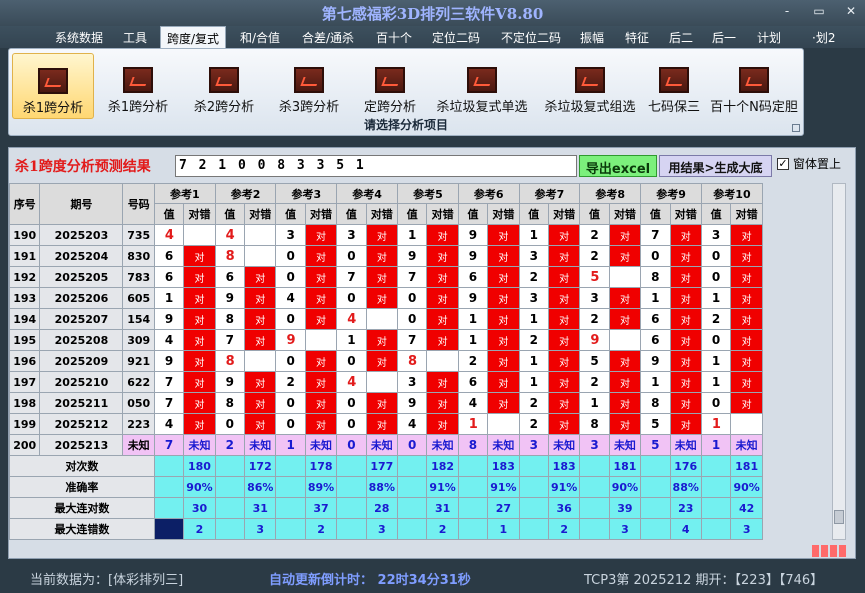  Describe the element at coordinates (482, 86) in the screenshot. I see `ribbon-button-junk-single: 杀垃圾复式单选` at that location.